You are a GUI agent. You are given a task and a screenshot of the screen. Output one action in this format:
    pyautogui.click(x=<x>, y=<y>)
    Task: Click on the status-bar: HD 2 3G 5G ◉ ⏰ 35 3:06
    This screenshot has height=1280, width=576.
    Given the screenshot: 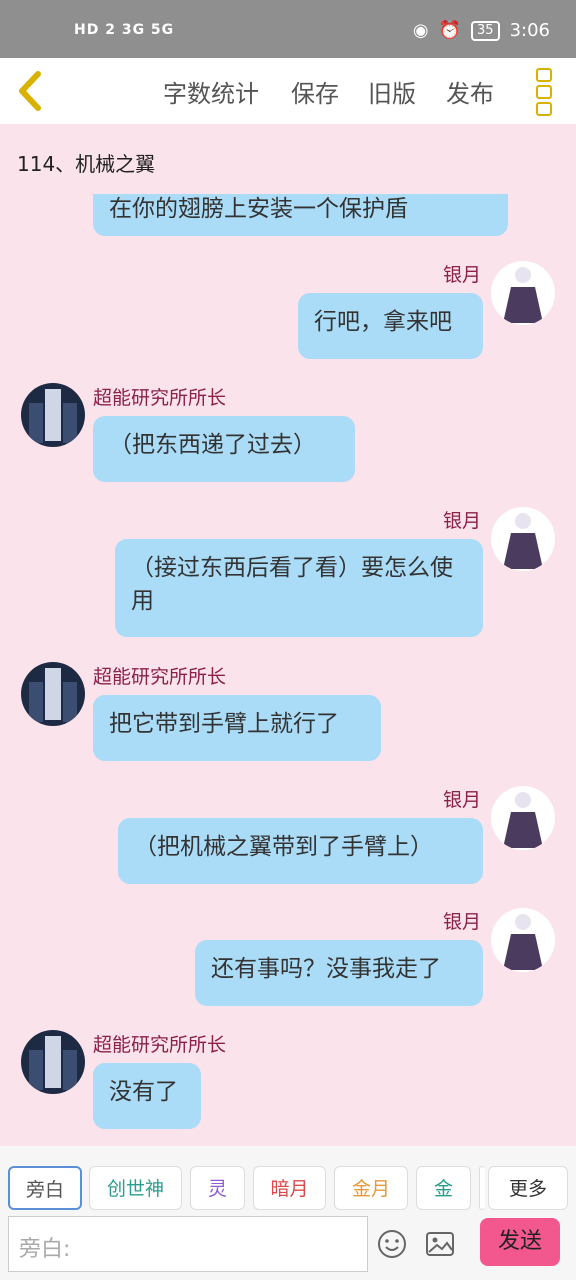 What is the action you would take?
    pyautogui.click(x=288, y=29)
    